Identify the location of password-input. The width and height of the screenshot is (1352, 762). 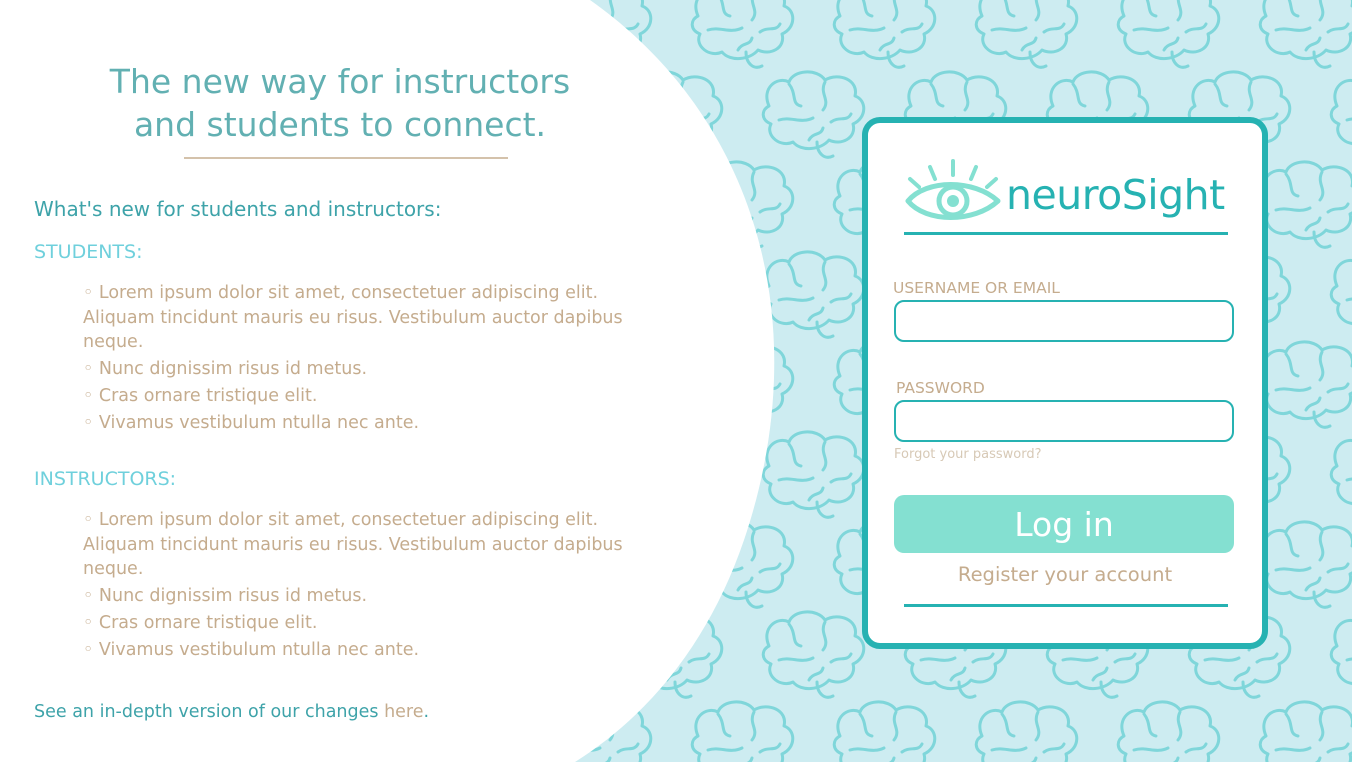
(1064, 421).